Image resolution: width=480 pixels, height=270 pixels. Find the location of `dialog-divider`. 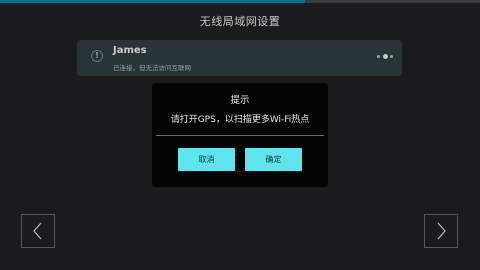

dialog-divider is located at coordinates (240, 135).